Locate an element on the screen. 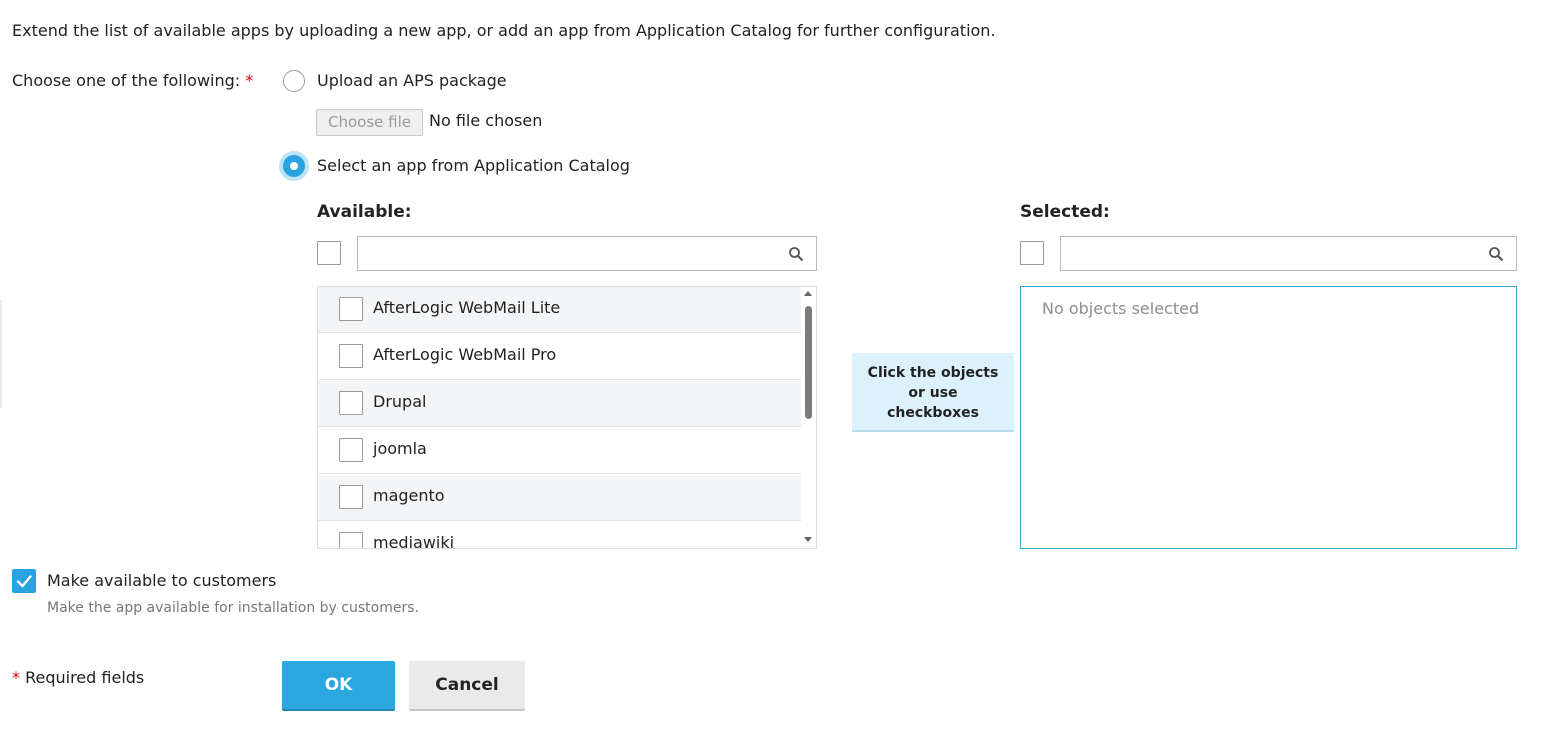  required-fields-text: Required fields is located at coordinates (85, 677).